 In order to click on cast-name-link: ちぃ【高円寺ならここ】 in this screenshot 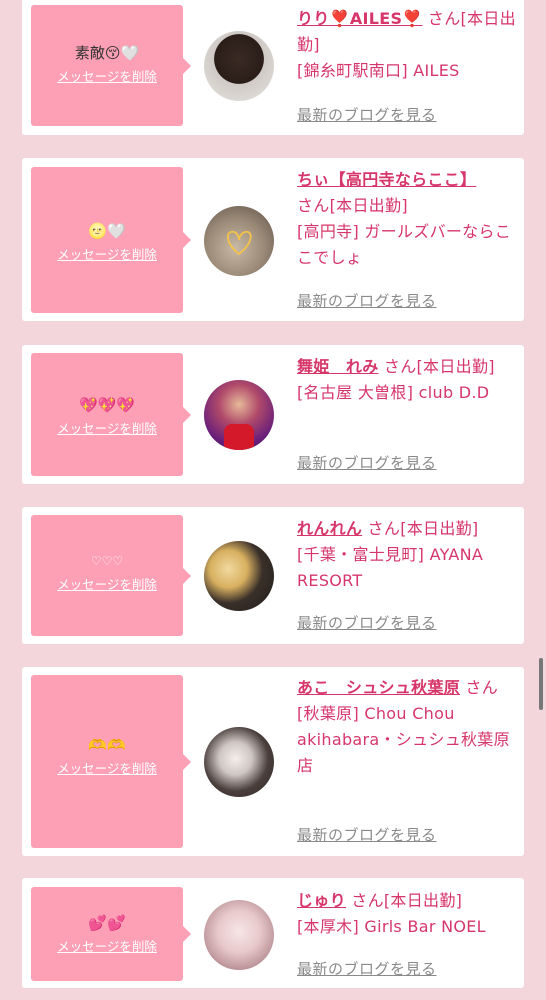, I will do `click(386, 179)`.